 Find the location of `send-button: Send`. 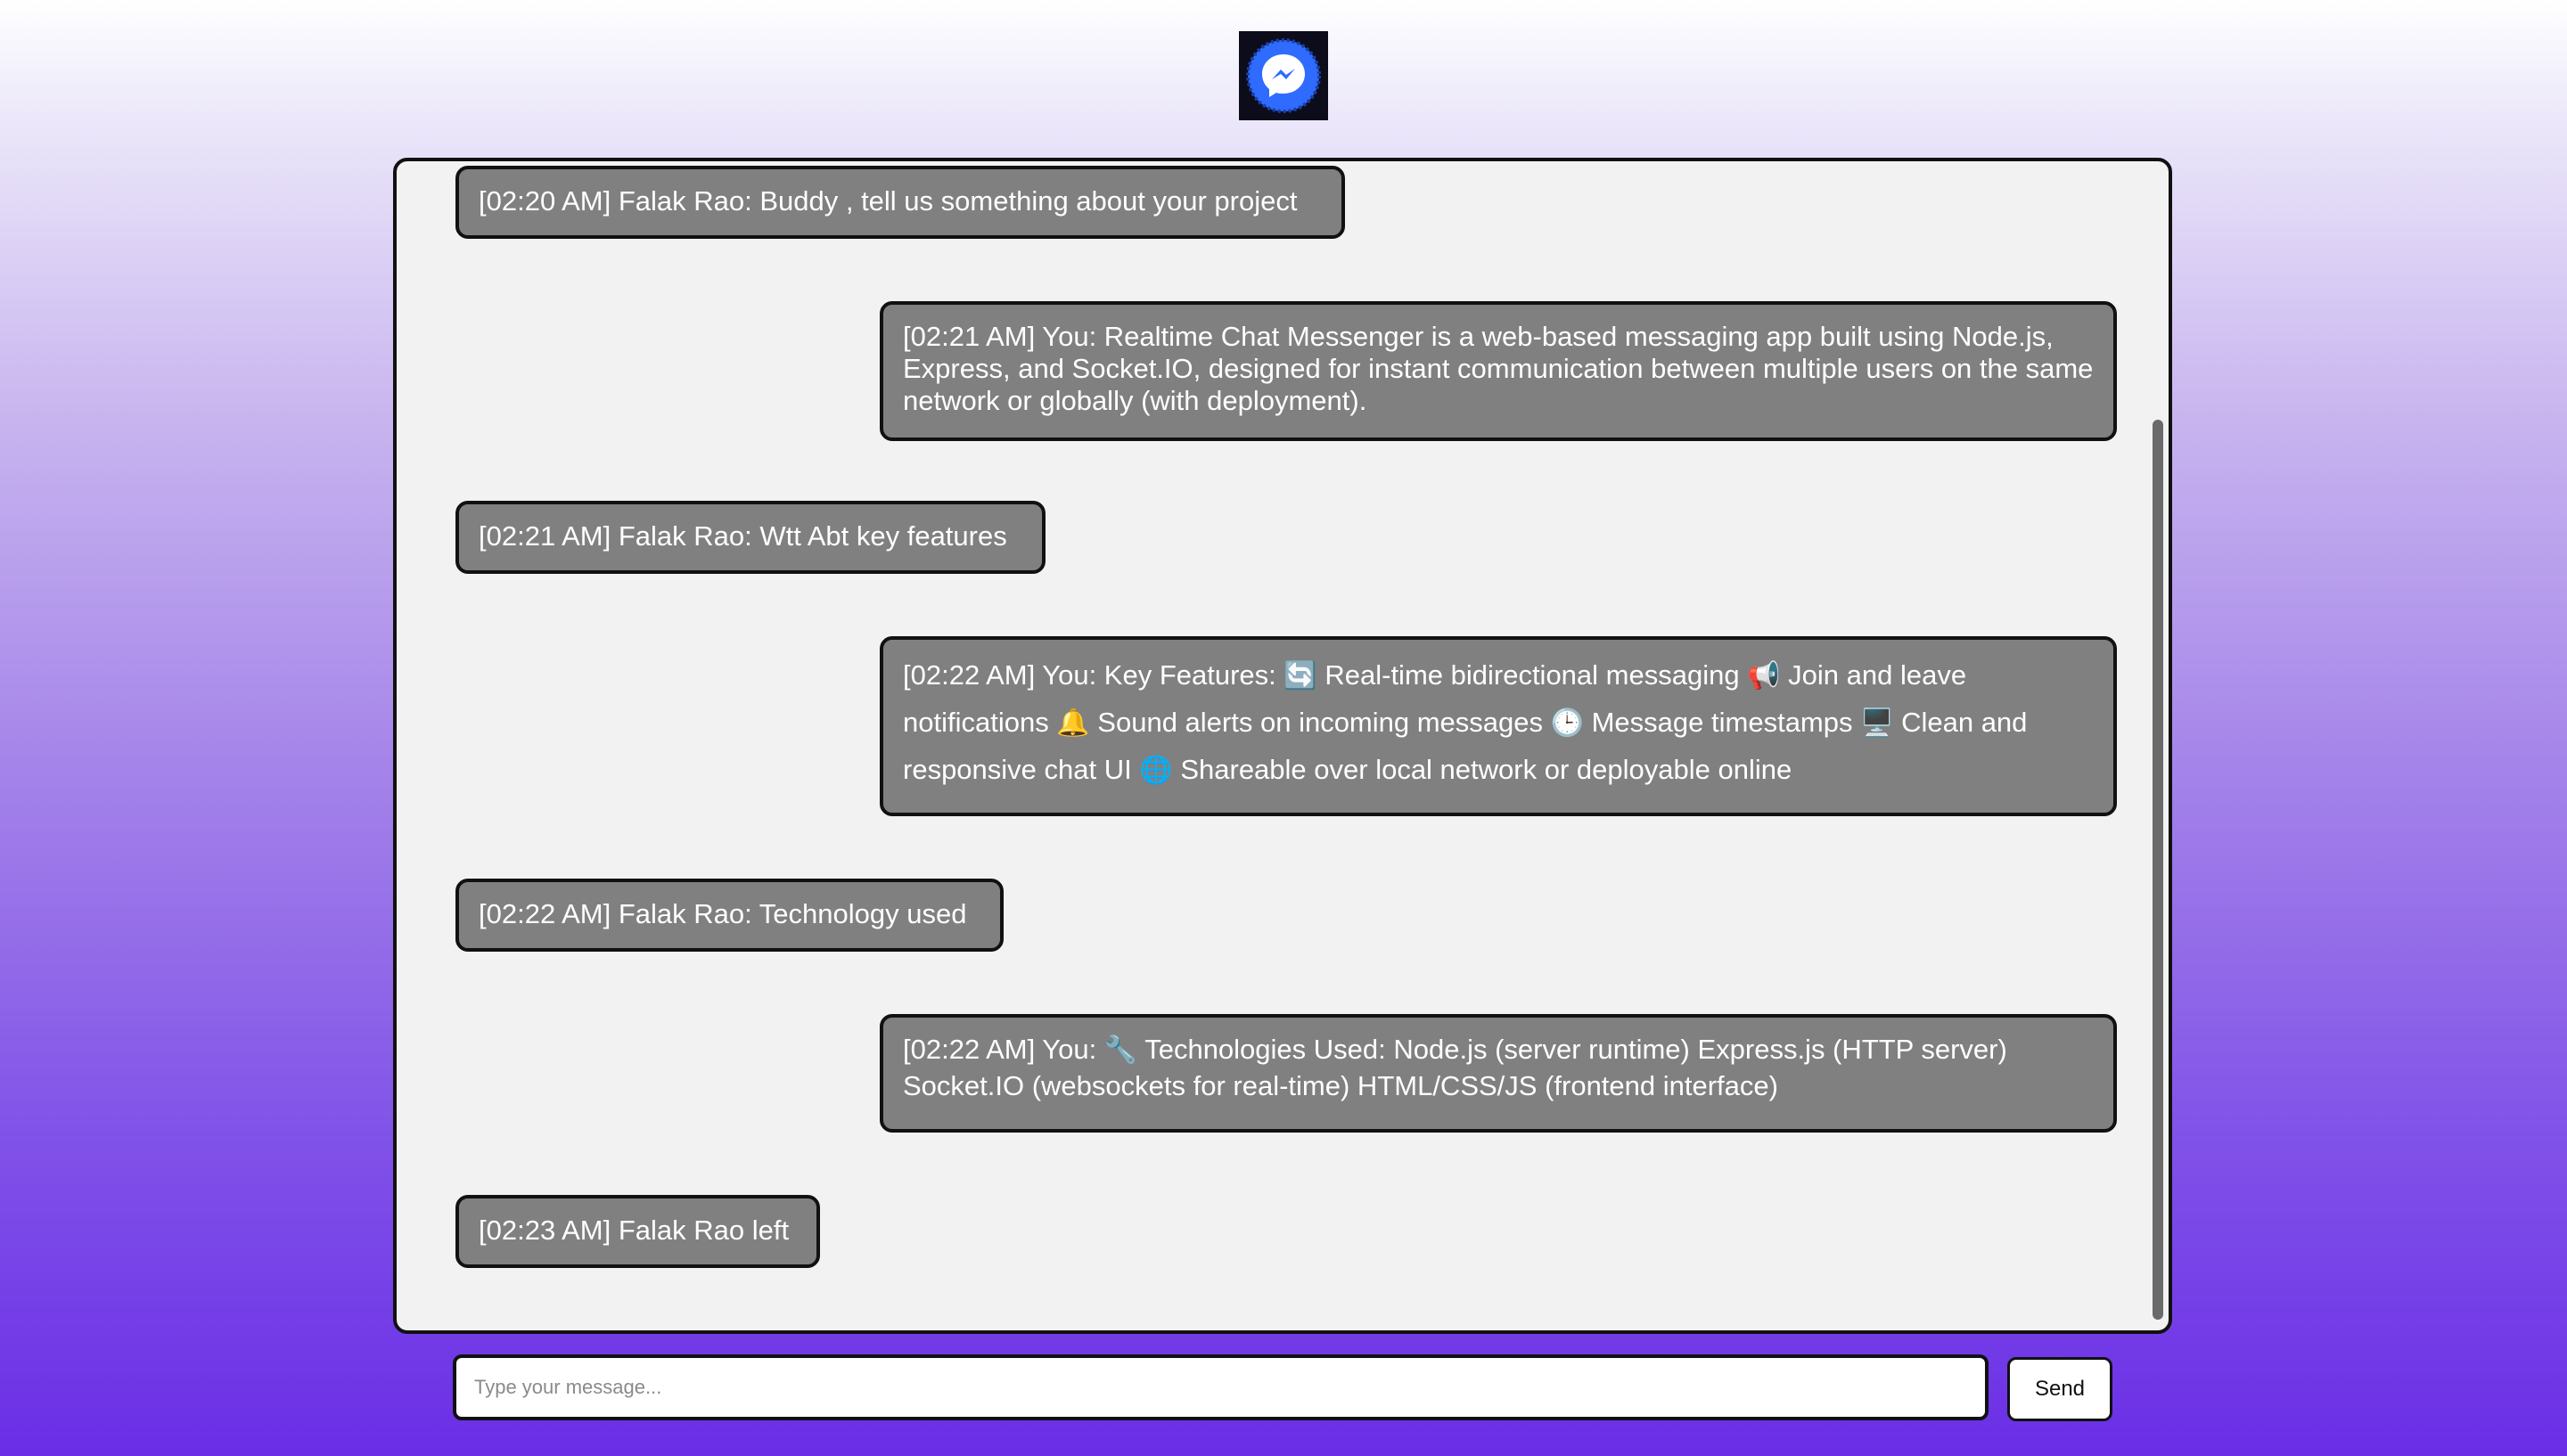

send-button: Send is located at coordinates (2059, 1389).